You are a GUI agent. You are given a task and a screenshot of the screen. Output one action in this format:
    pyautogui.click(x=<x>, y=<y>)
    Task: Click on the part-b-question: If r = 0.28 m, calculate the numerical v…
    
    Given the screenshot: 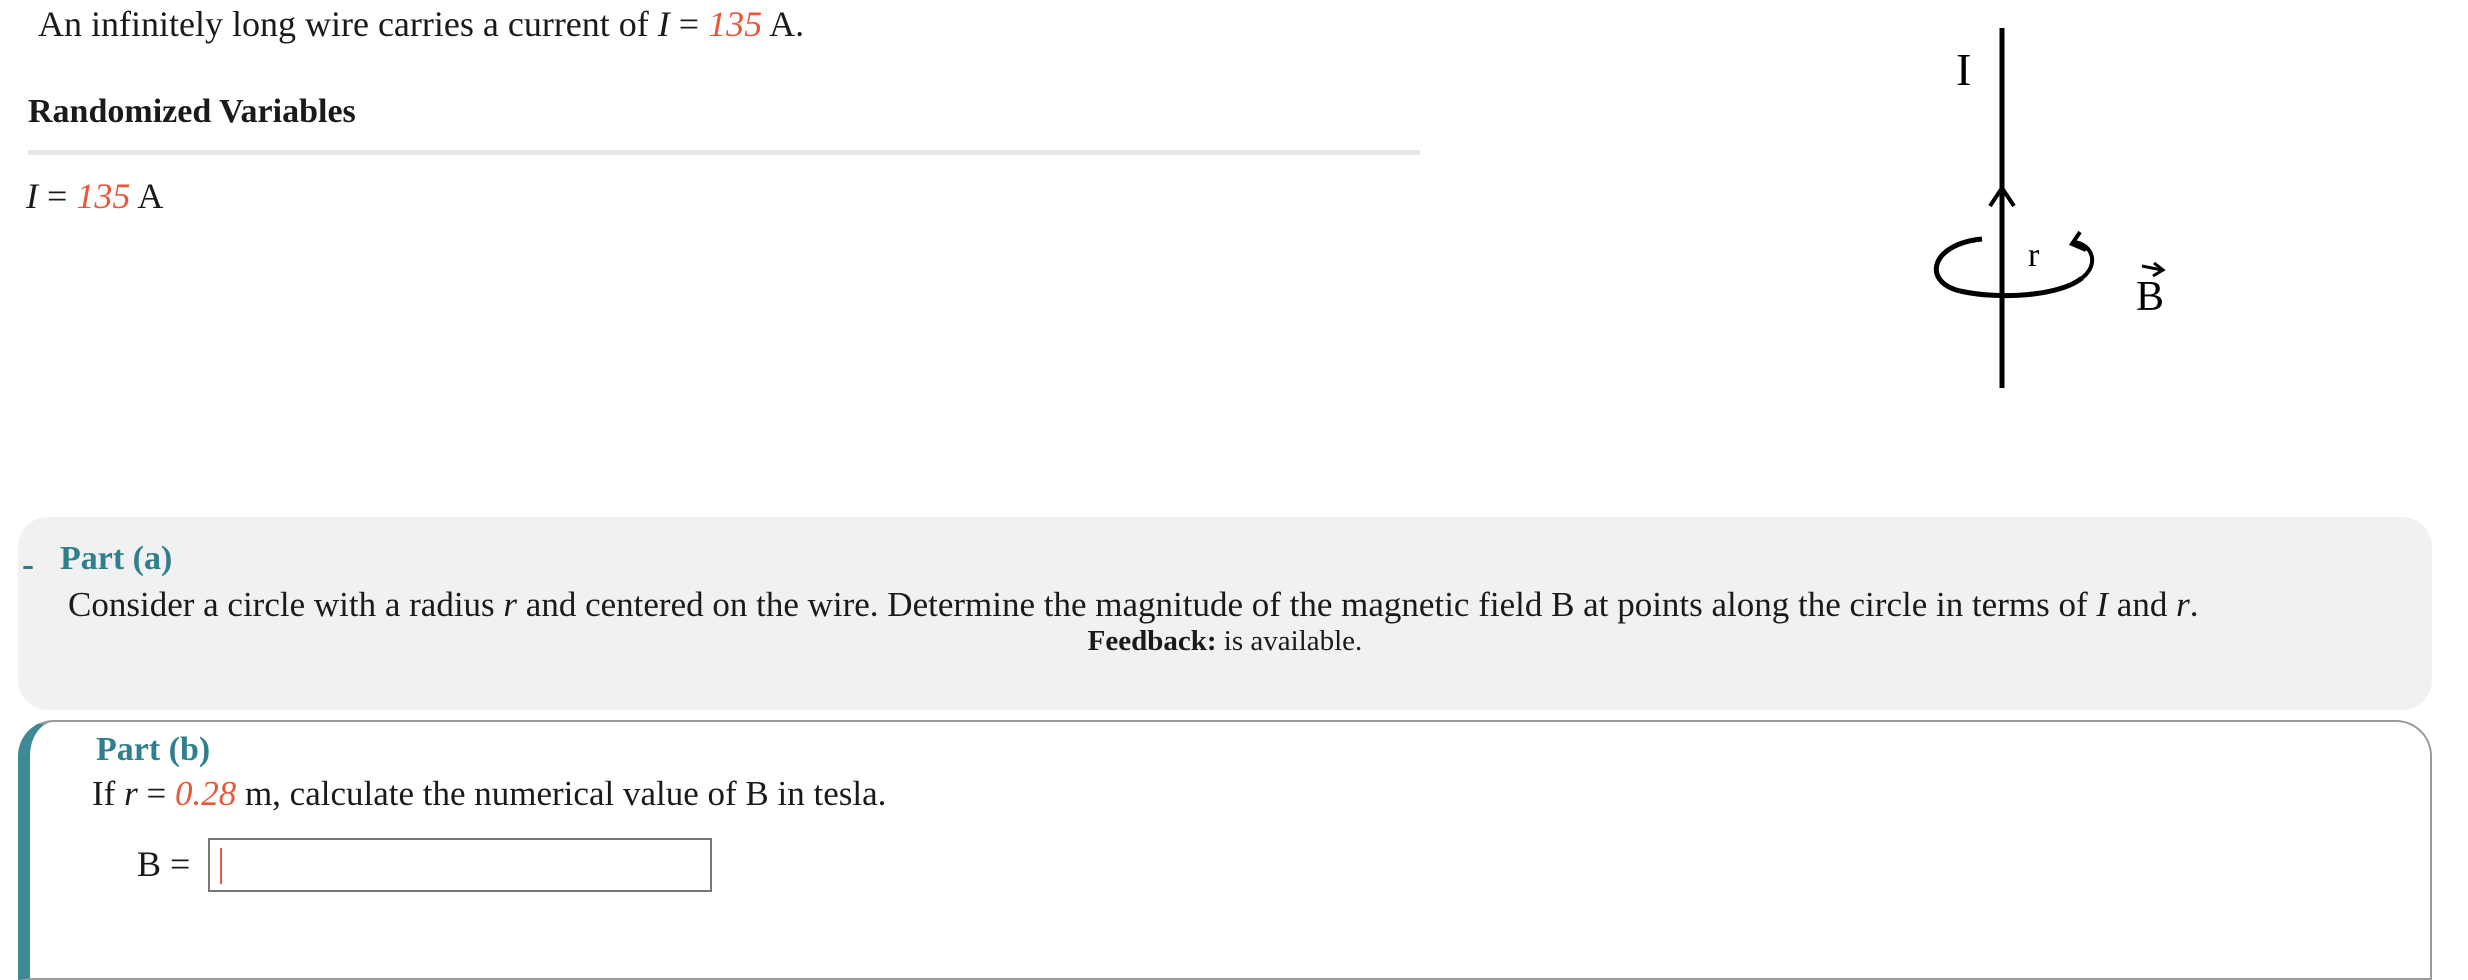 What is the action you would take?
    pyautogui.click(x=489, y=794)
    